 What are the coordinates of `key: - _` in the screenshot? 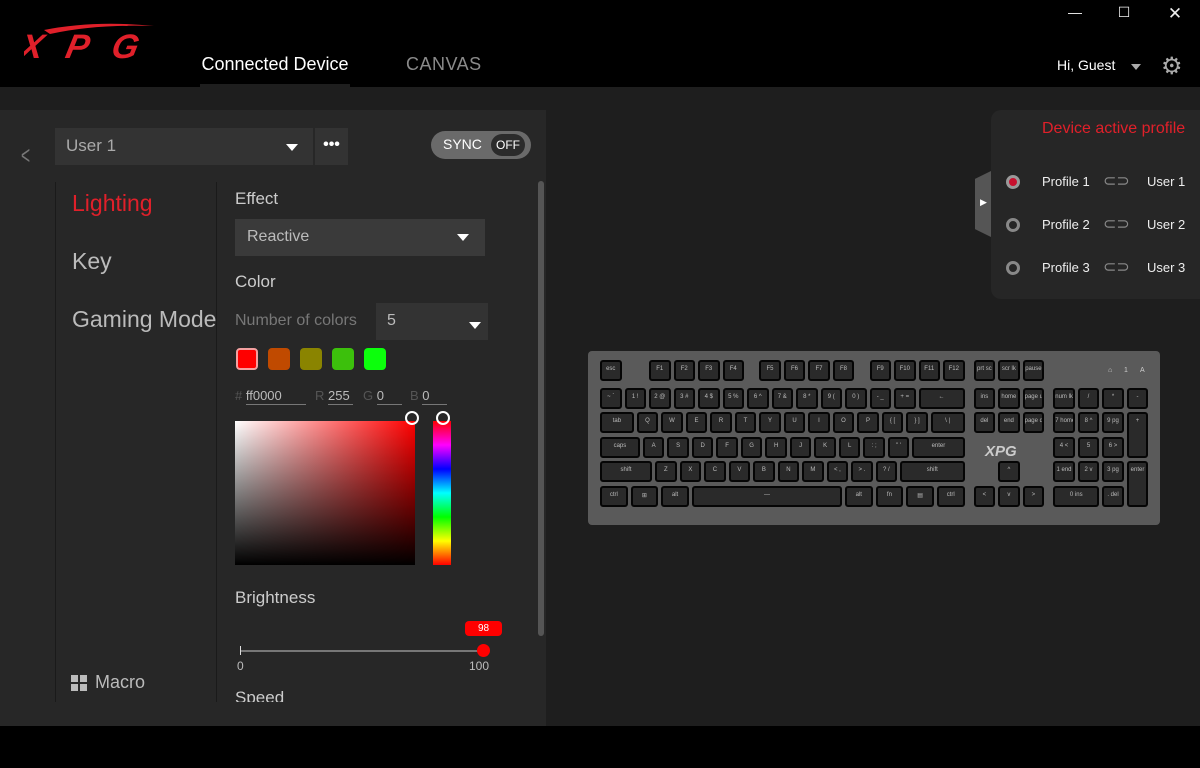 It's located at (880, 398).